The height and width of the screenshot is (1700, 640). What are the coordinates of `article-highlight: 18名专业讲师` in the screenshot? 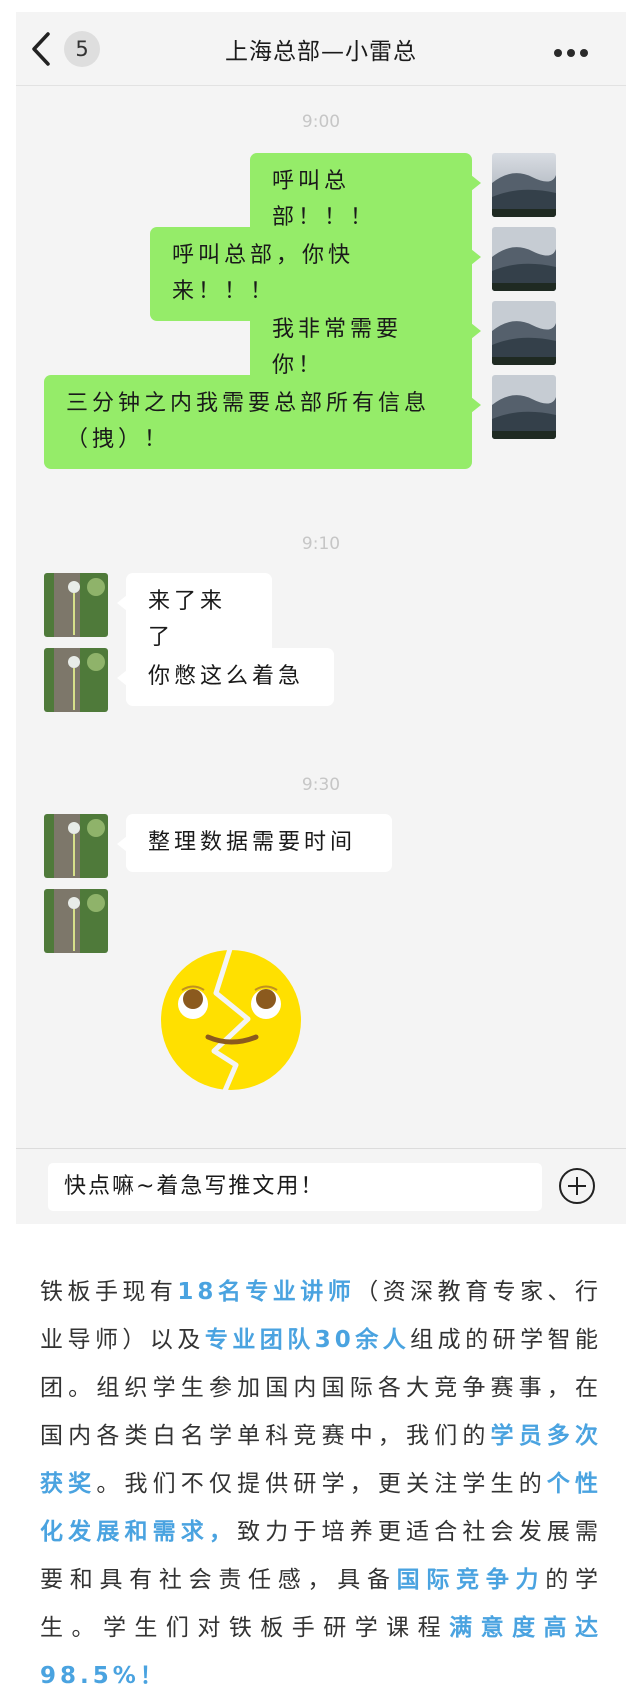 It's located at (266, 1292).